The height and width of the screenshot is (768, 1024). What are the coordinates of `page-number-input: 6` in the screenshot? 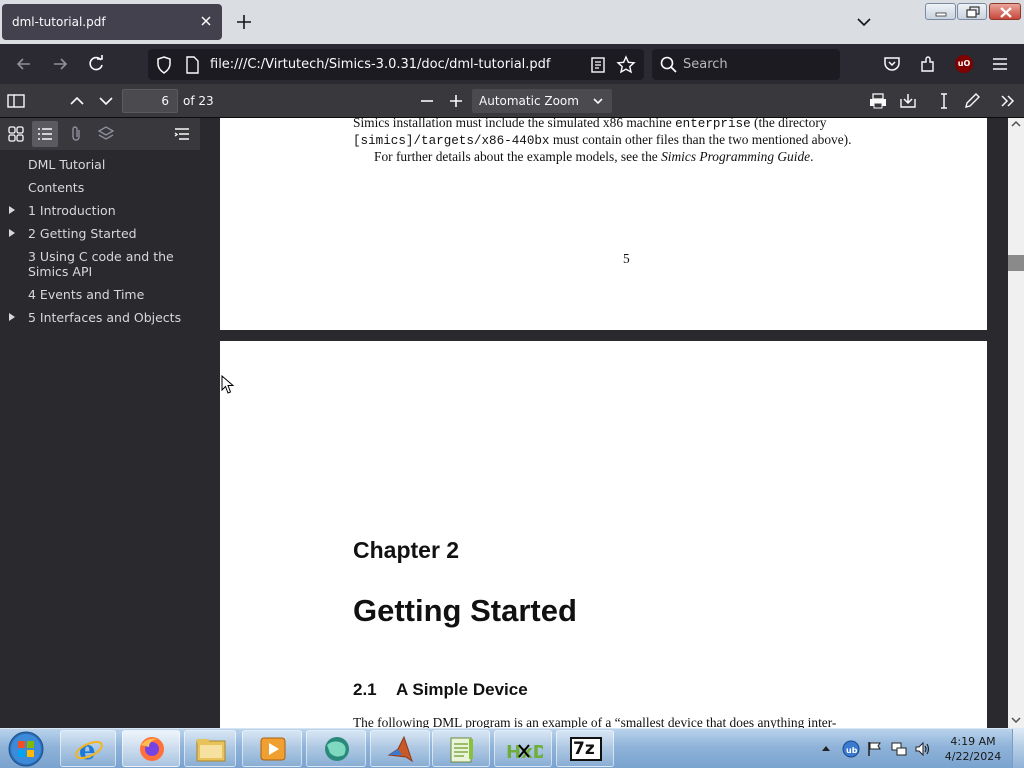 It's located at (150, 101).